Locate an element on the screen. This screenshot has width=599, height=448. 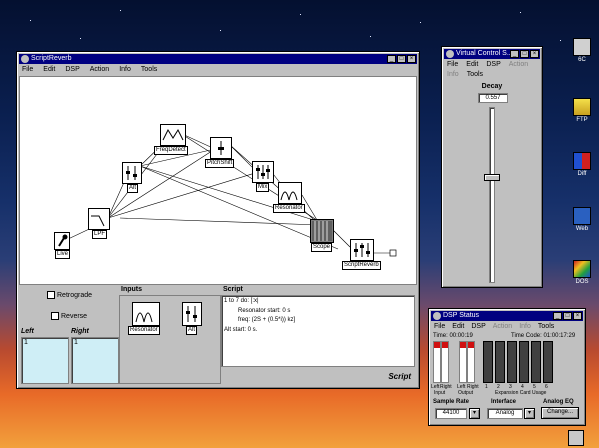
alternator-icon is located at coordinates (191, 314).